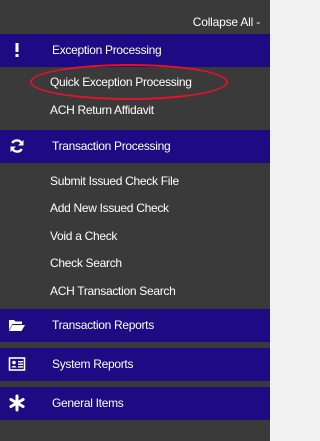 The width and height of the screenshot is (320, 441). What do you see at coordinates (103, 325) in the screenshot?
I see `section-label: Transaction Reports` at bounding box center [103, 325].